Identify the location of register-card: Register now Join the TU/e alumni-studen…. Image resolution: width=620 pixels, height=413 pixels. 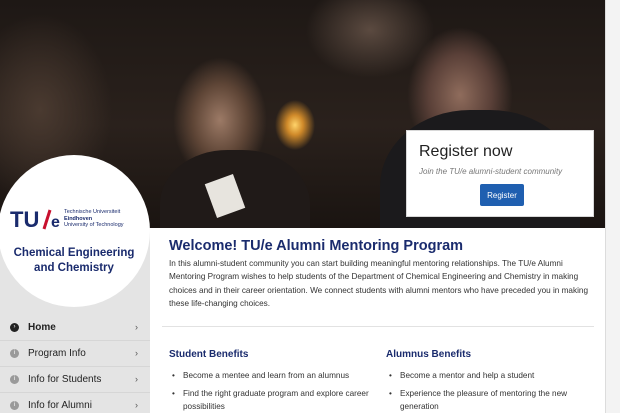
(500, 173).